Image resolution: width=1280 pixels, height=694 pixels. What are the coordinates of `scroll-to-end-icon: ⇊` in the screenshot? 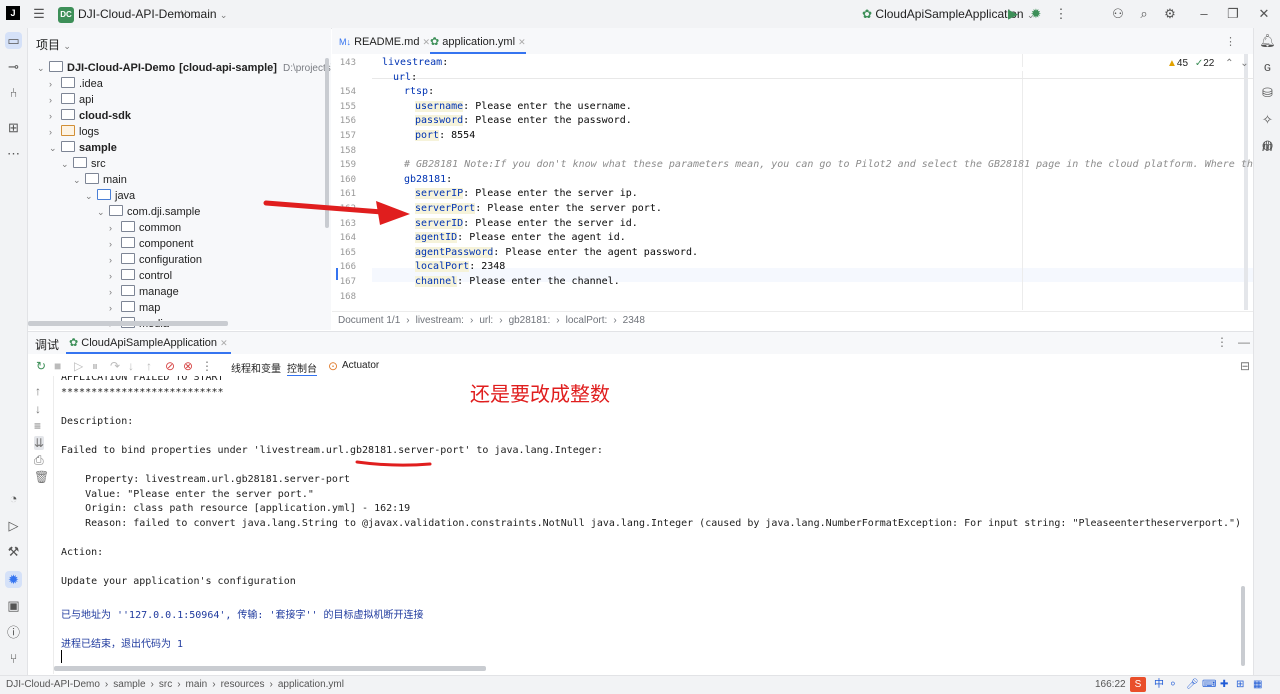 It's located at (39, 443).